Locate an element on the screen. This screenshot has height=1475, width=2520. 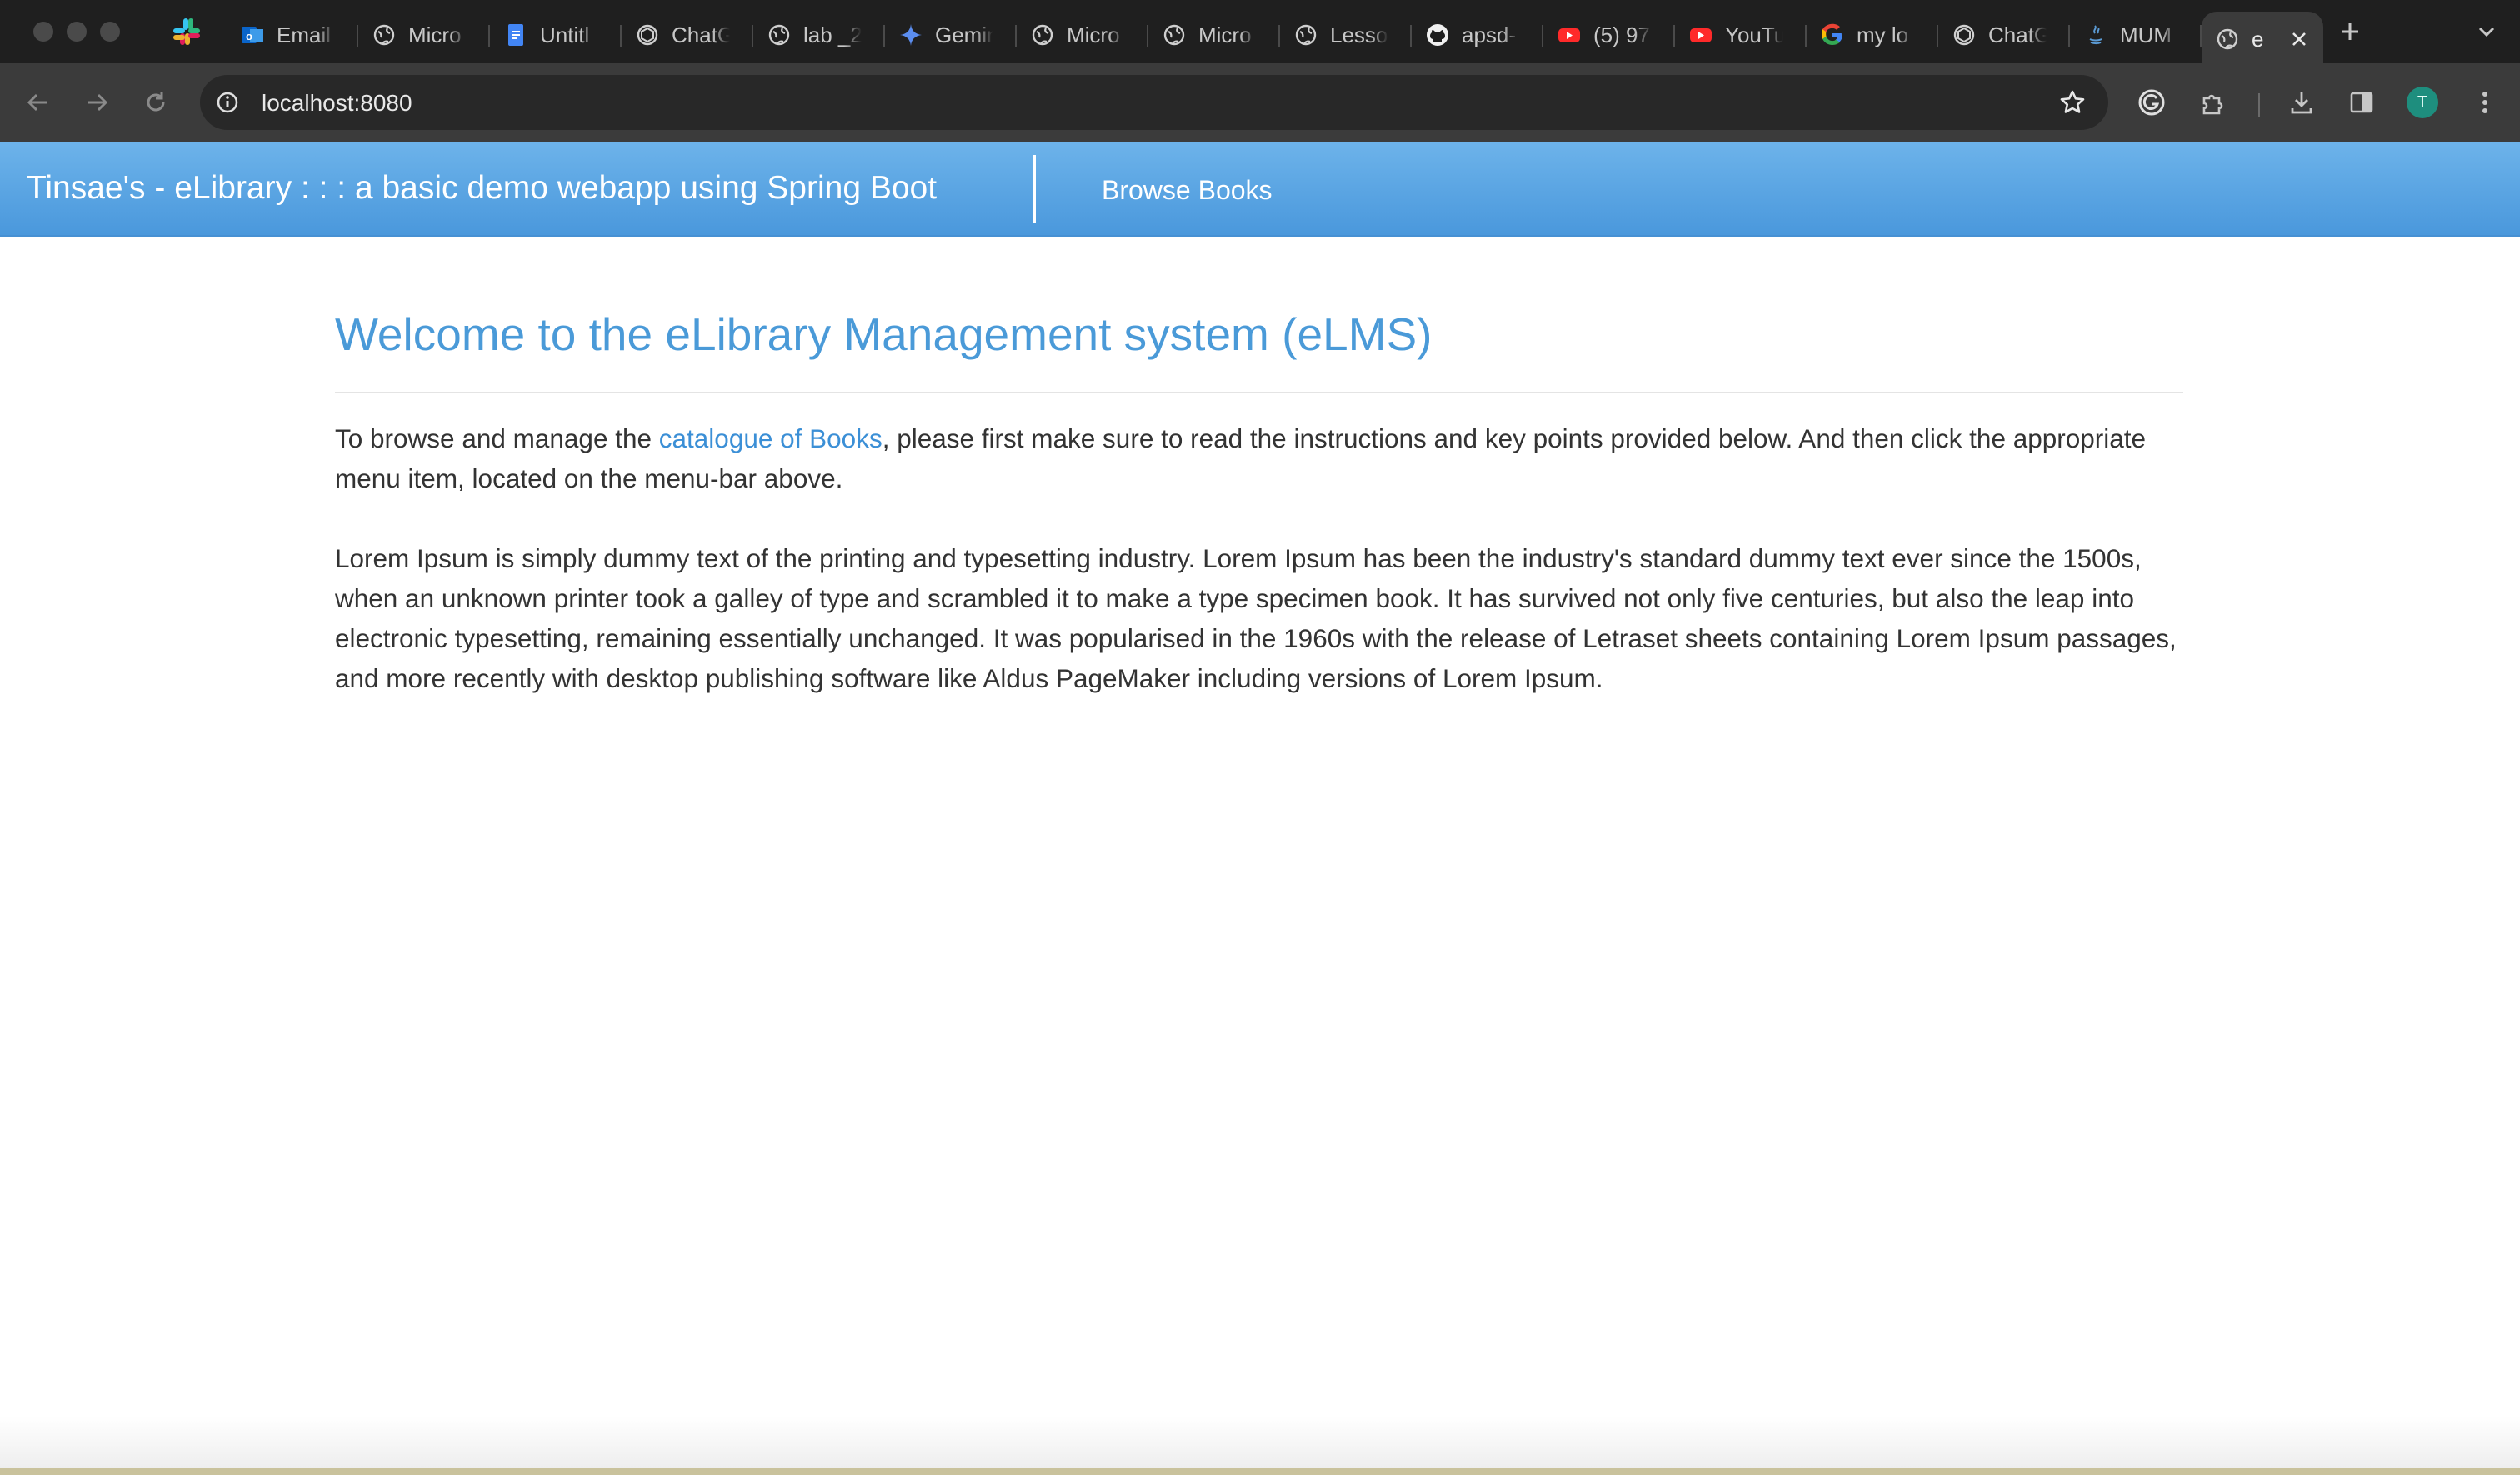
back-button is located at coordinates (37, 102).